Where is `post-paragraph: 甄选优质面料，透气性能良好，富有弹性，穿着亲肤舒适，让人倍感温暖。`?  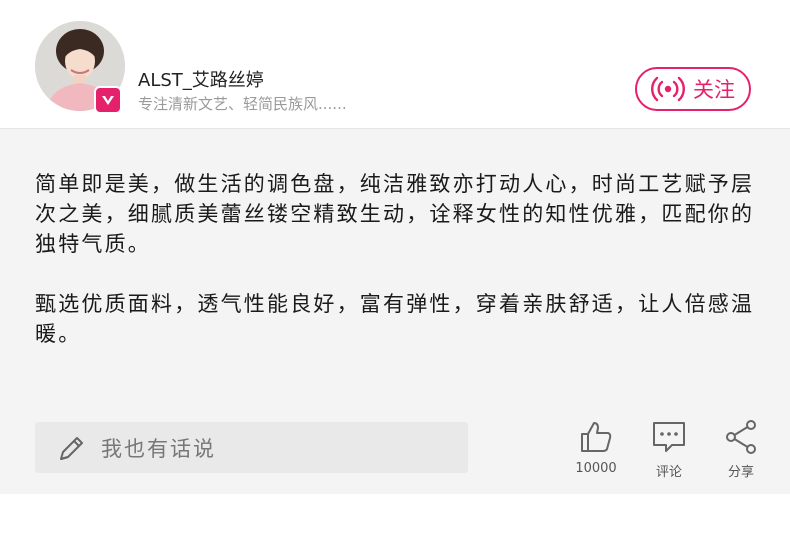
post-paragraph: 甄选优质面料，透气性能良好，富有弹性，穿着亲肤舒适，让人倍感温暖。 is located at coordinates (395, 319).